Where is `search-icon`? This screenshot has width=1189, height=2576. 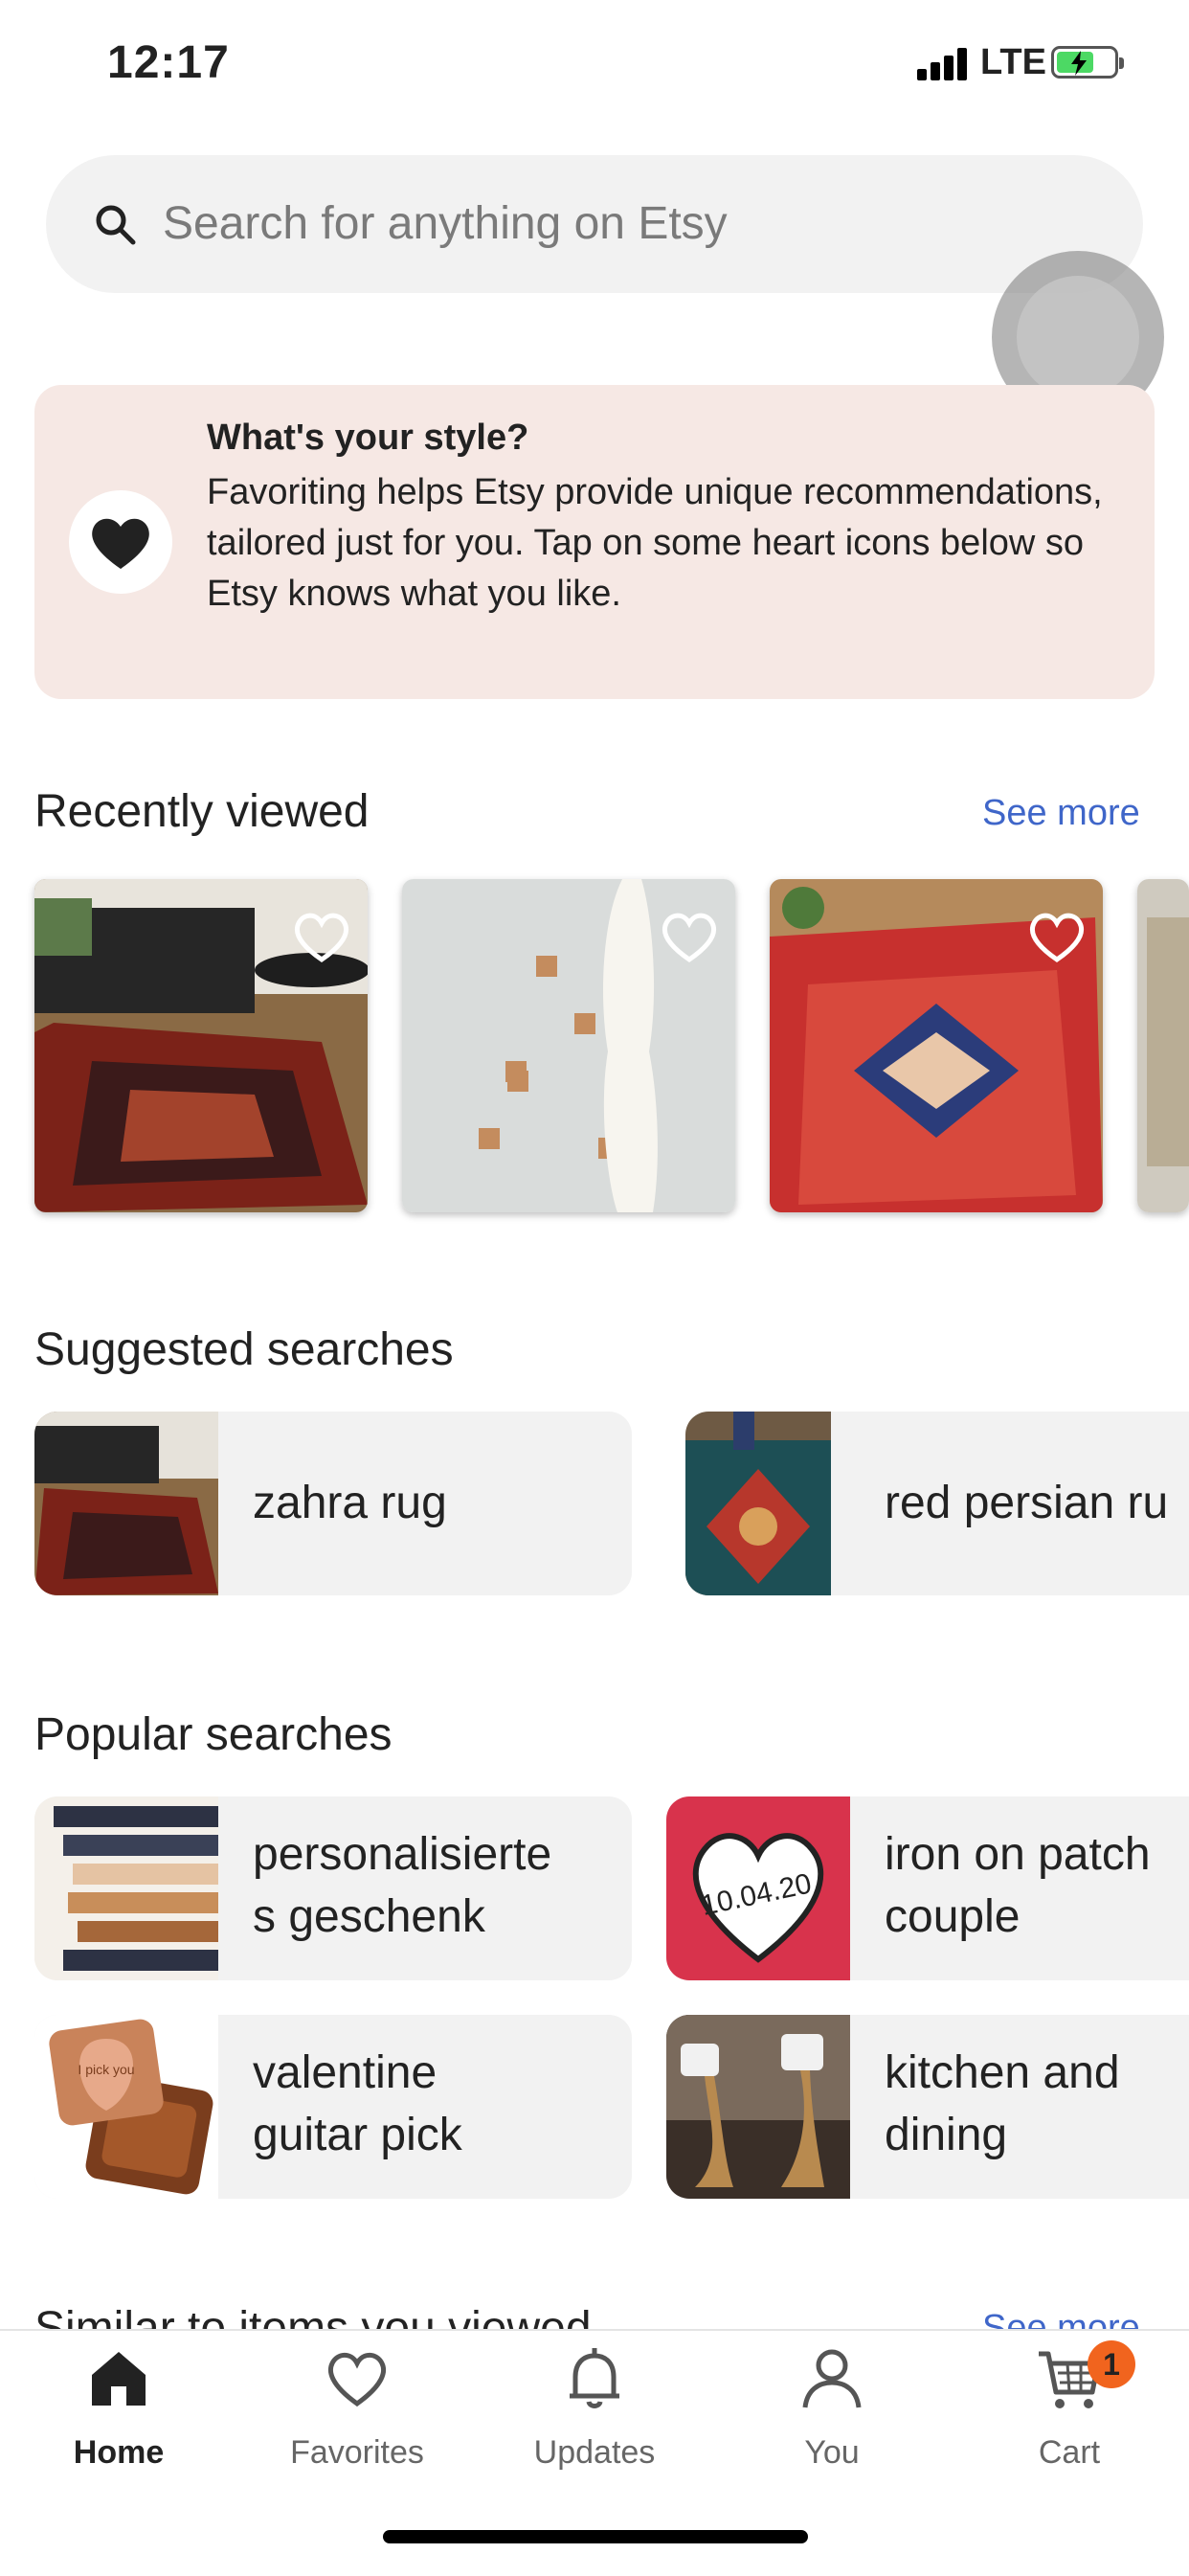
search-icon is located at coordinates (116, 225).